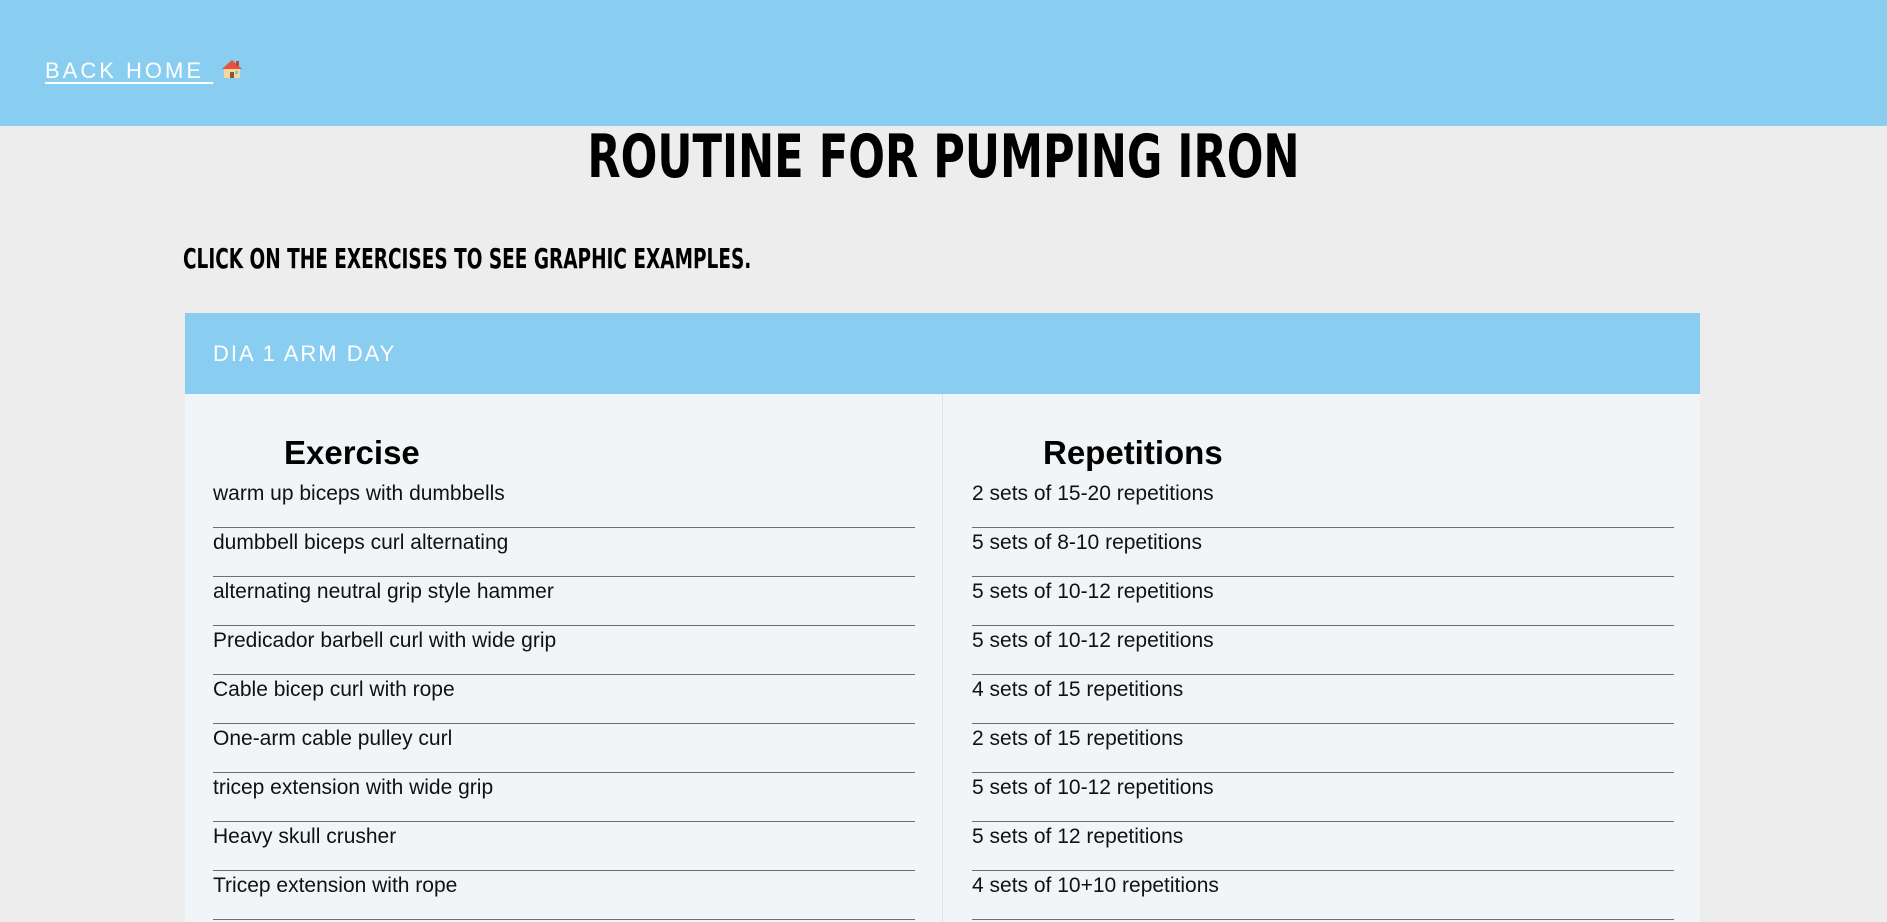  I want to click on repetitions-item: 2 sets of 15 repetitions, so click(1323, 749).